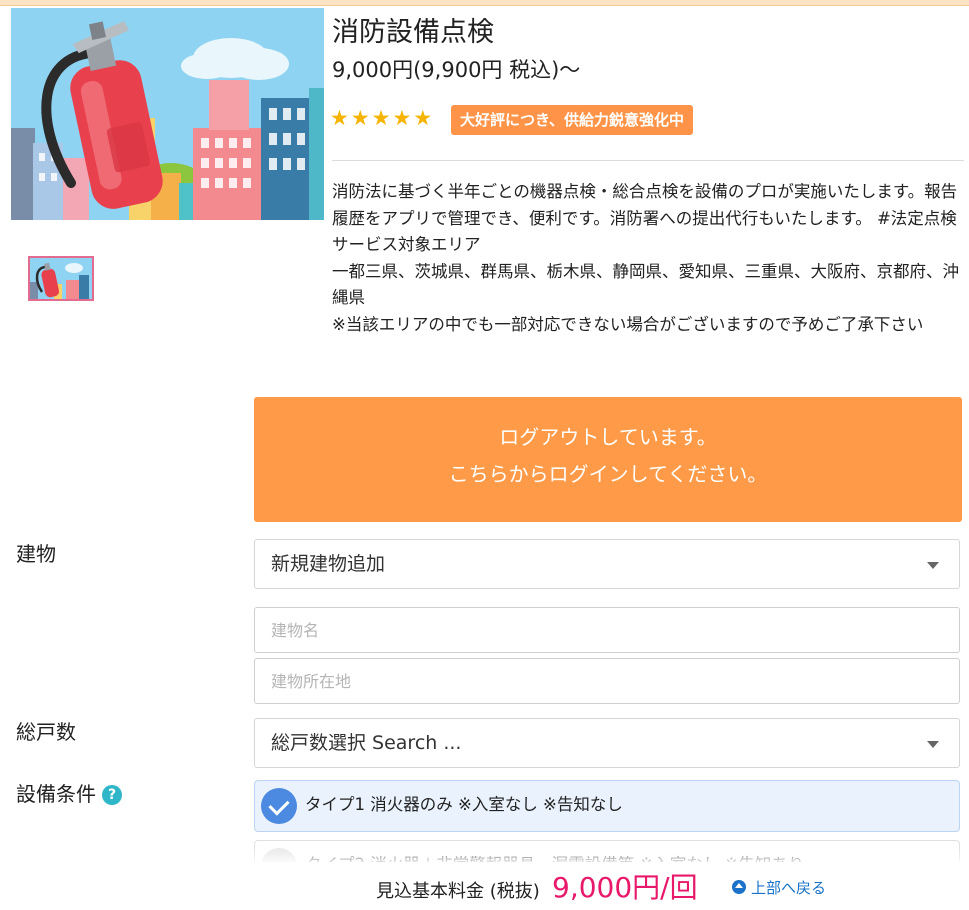 This screenshot has width=969, height=910. What do you see at coordinates (607, 681) in the screenshot?
I see `building-address-input` at bounding box center [607, 681].